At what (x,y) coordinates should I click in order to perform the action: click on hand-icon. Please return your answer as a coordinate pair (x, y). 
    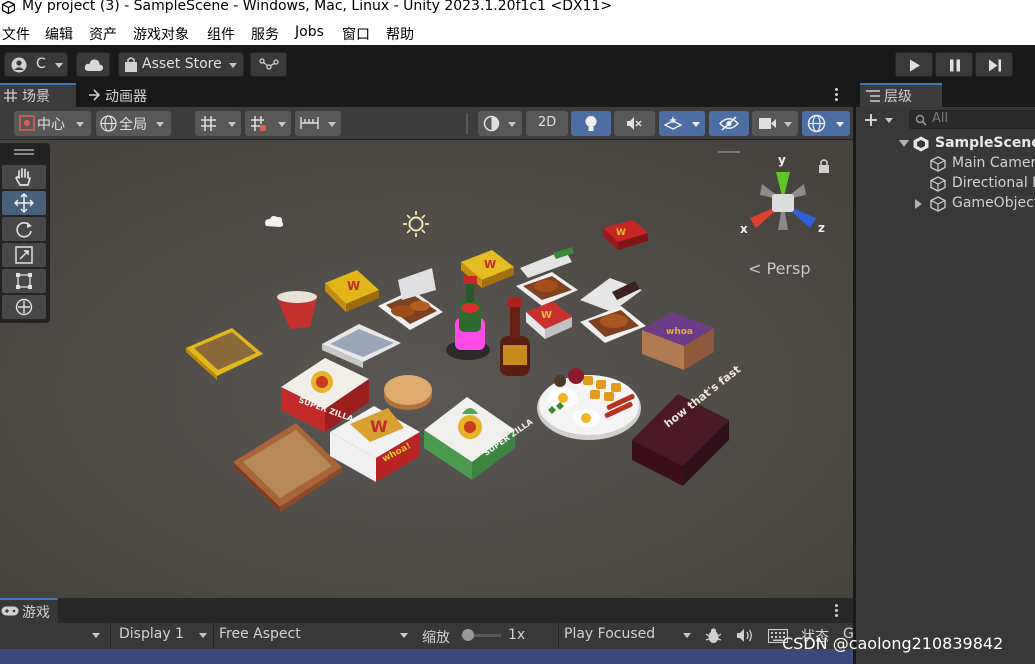
    Looking at the image, I should click on (23, 177).